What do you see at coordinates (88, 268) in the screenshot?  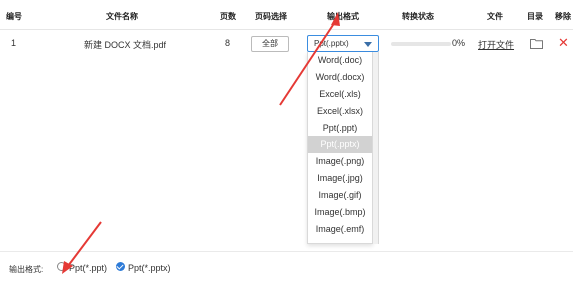 I see `radio-ppt-label: Ppt(*.ppt)` at bounding box center [88, 268].